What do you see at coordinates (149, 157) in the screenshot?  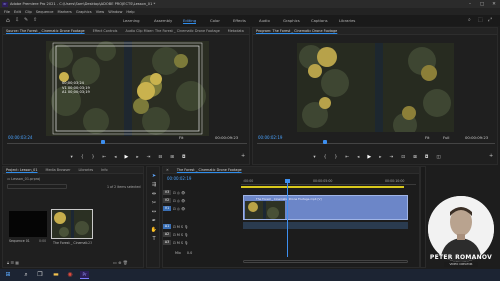 I see `go-to-out-icon: ⇥` at bounding box center [149, 157].